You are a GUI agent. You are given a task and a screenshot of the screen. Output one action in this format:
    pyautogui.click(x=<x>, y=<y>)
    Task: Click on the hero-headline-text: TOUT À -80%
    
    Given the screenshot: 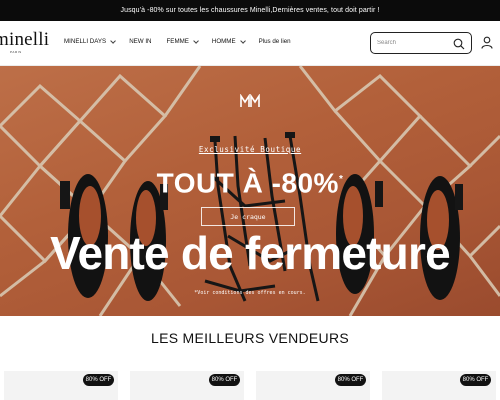 What is the action you would take?
    pyautogui.click(x=247, y=183)
    